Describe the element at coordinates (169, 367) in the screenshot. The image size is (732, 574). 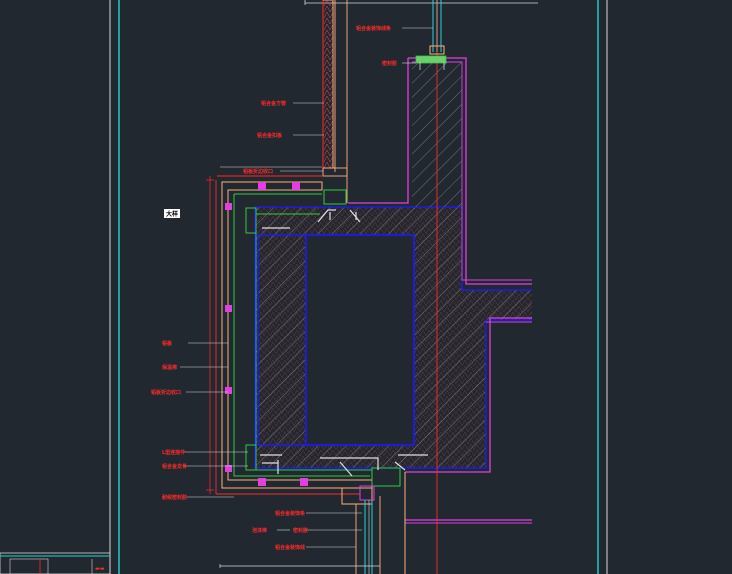
I see `callout-label: 保温棉` at that location.